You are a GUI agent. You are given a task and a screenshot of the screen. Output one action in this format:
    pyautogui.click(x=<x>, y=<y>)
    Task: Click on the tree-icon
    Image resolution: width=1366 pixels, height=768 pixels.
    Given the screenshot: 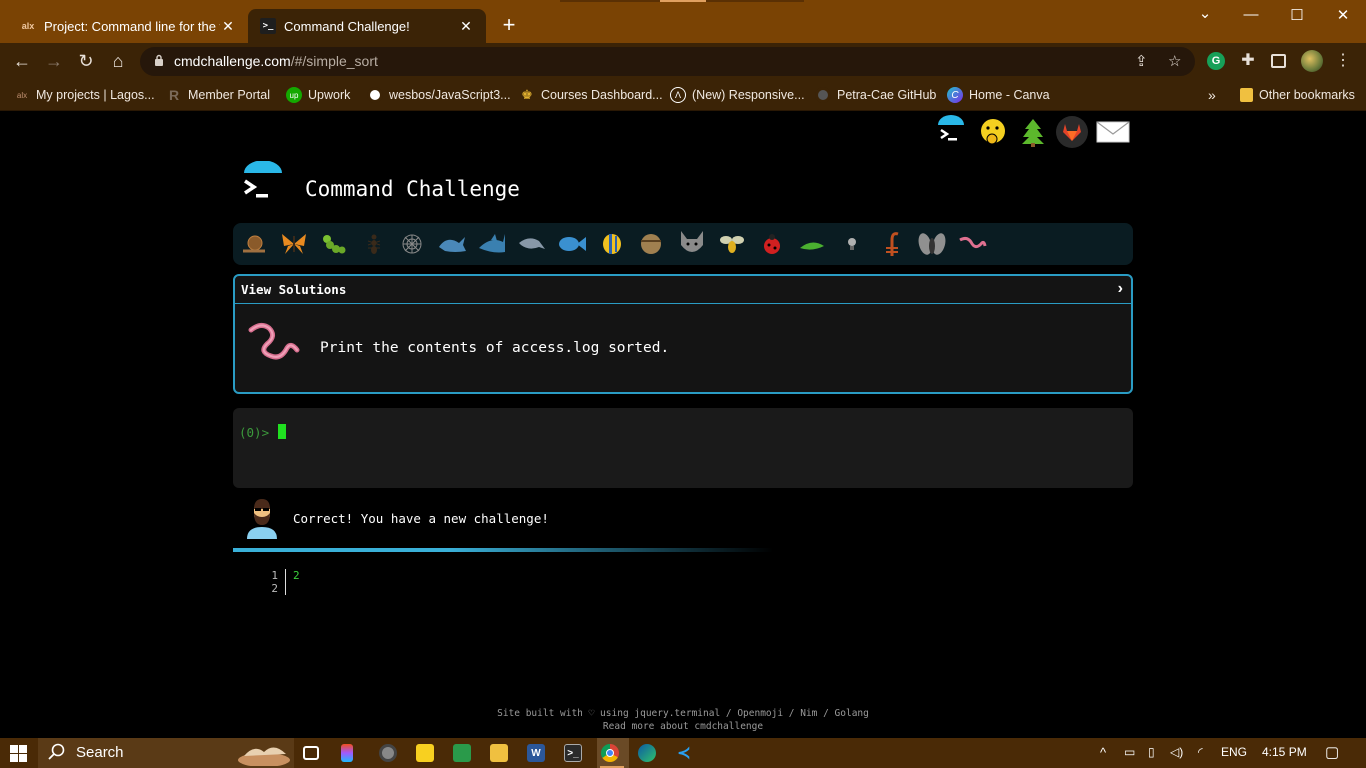 What is the action you would take?
    pyautogui.click(x=1033, y=132)
    